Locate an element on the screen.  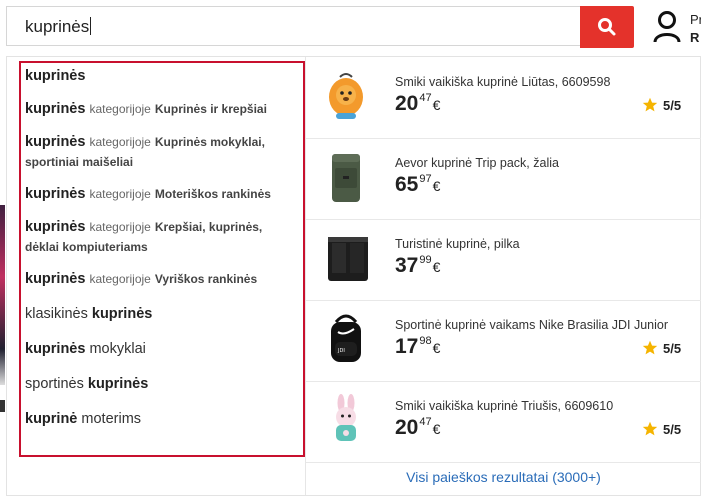
header: kuprinės Pr R is located at coordinates (350, 28).